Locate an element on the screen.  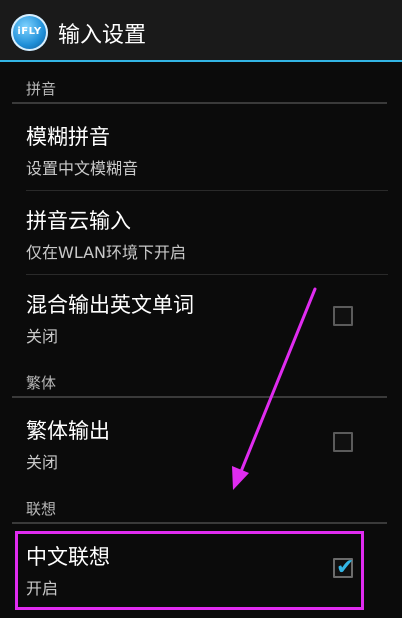
pref-mixed-english: 混合输出英文单词 关闭 is located at coordinates (201, 316).